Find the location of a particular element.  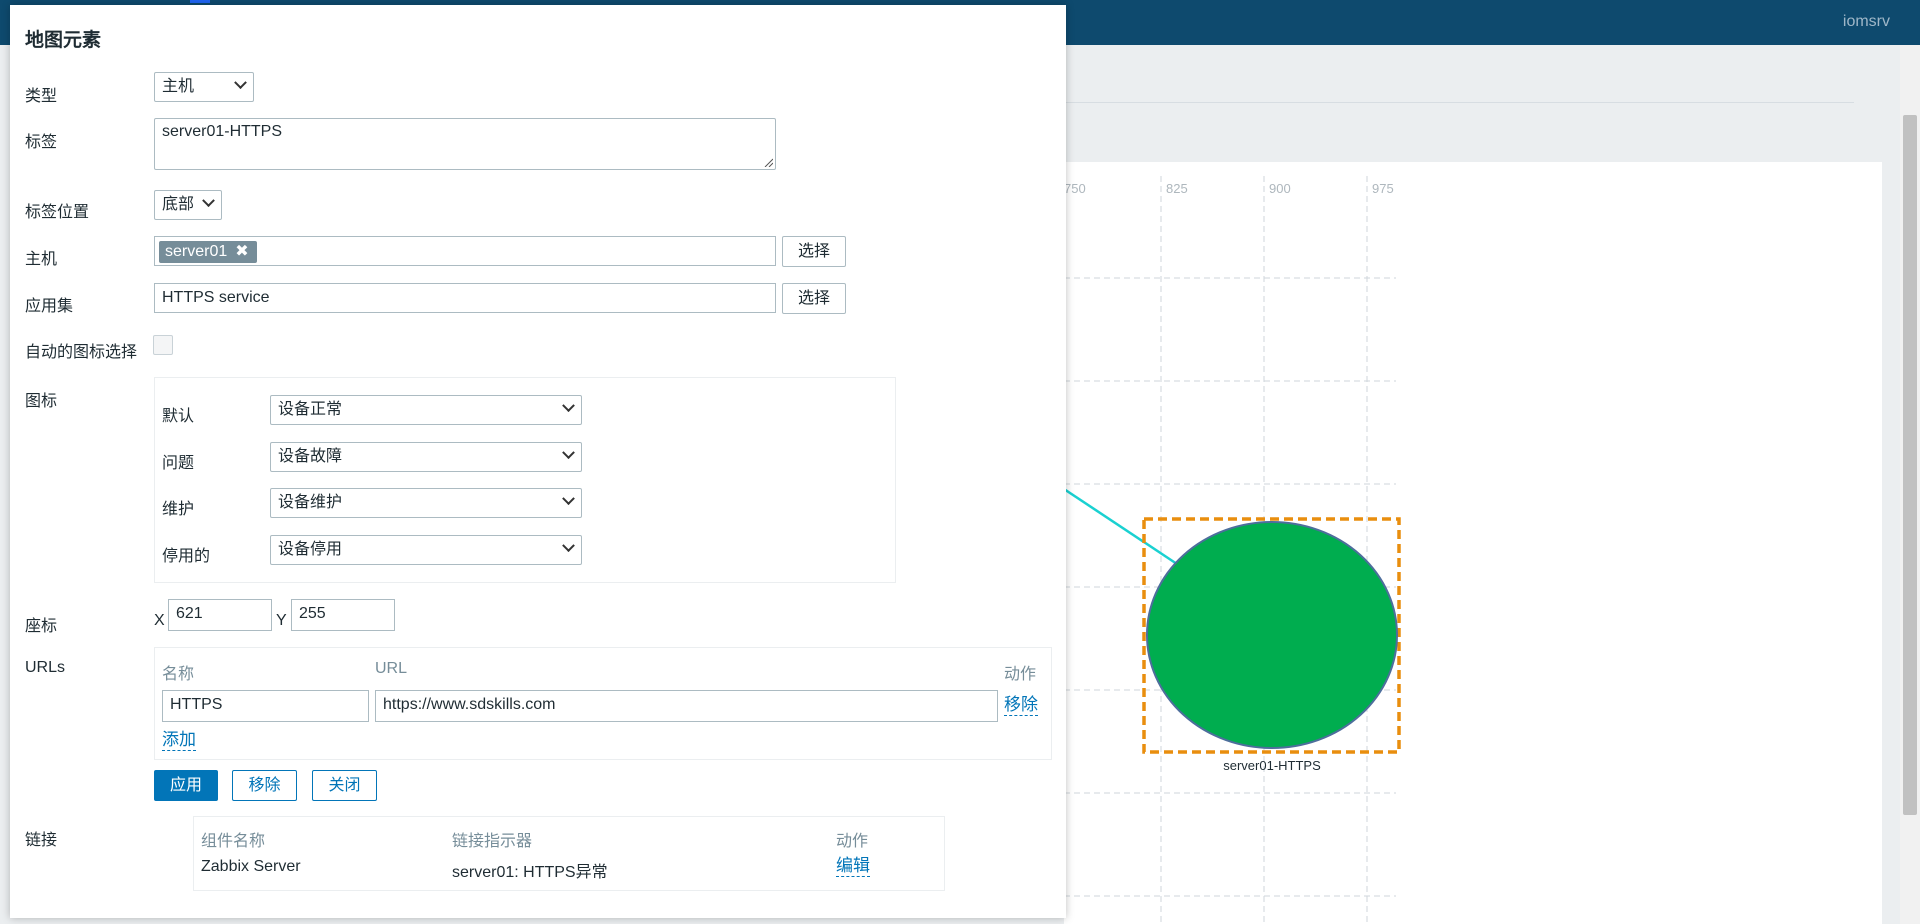

host-multiselect: server01 ✖ is located at coordinates (465, 251).